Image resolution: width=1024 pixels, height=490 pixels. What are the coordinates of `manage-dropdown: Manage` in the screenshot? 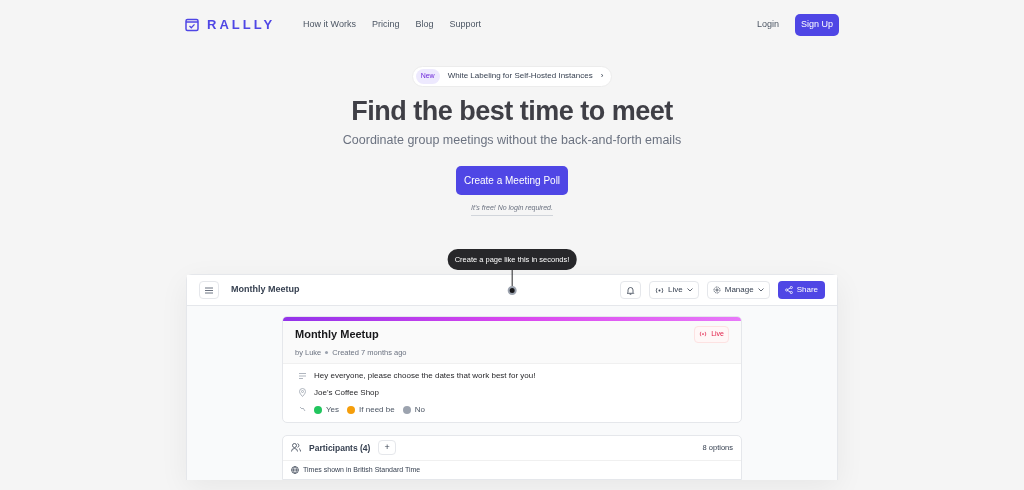 It's located at (738, 290).